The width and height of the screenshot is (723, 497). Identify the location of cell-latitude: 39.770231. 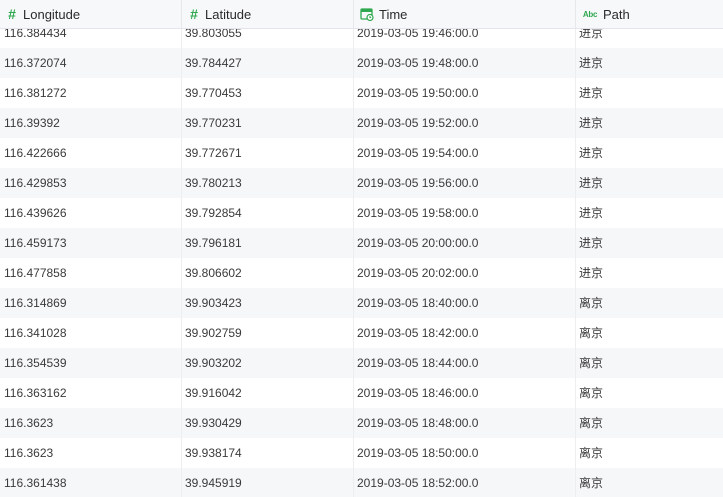
(268, 123).